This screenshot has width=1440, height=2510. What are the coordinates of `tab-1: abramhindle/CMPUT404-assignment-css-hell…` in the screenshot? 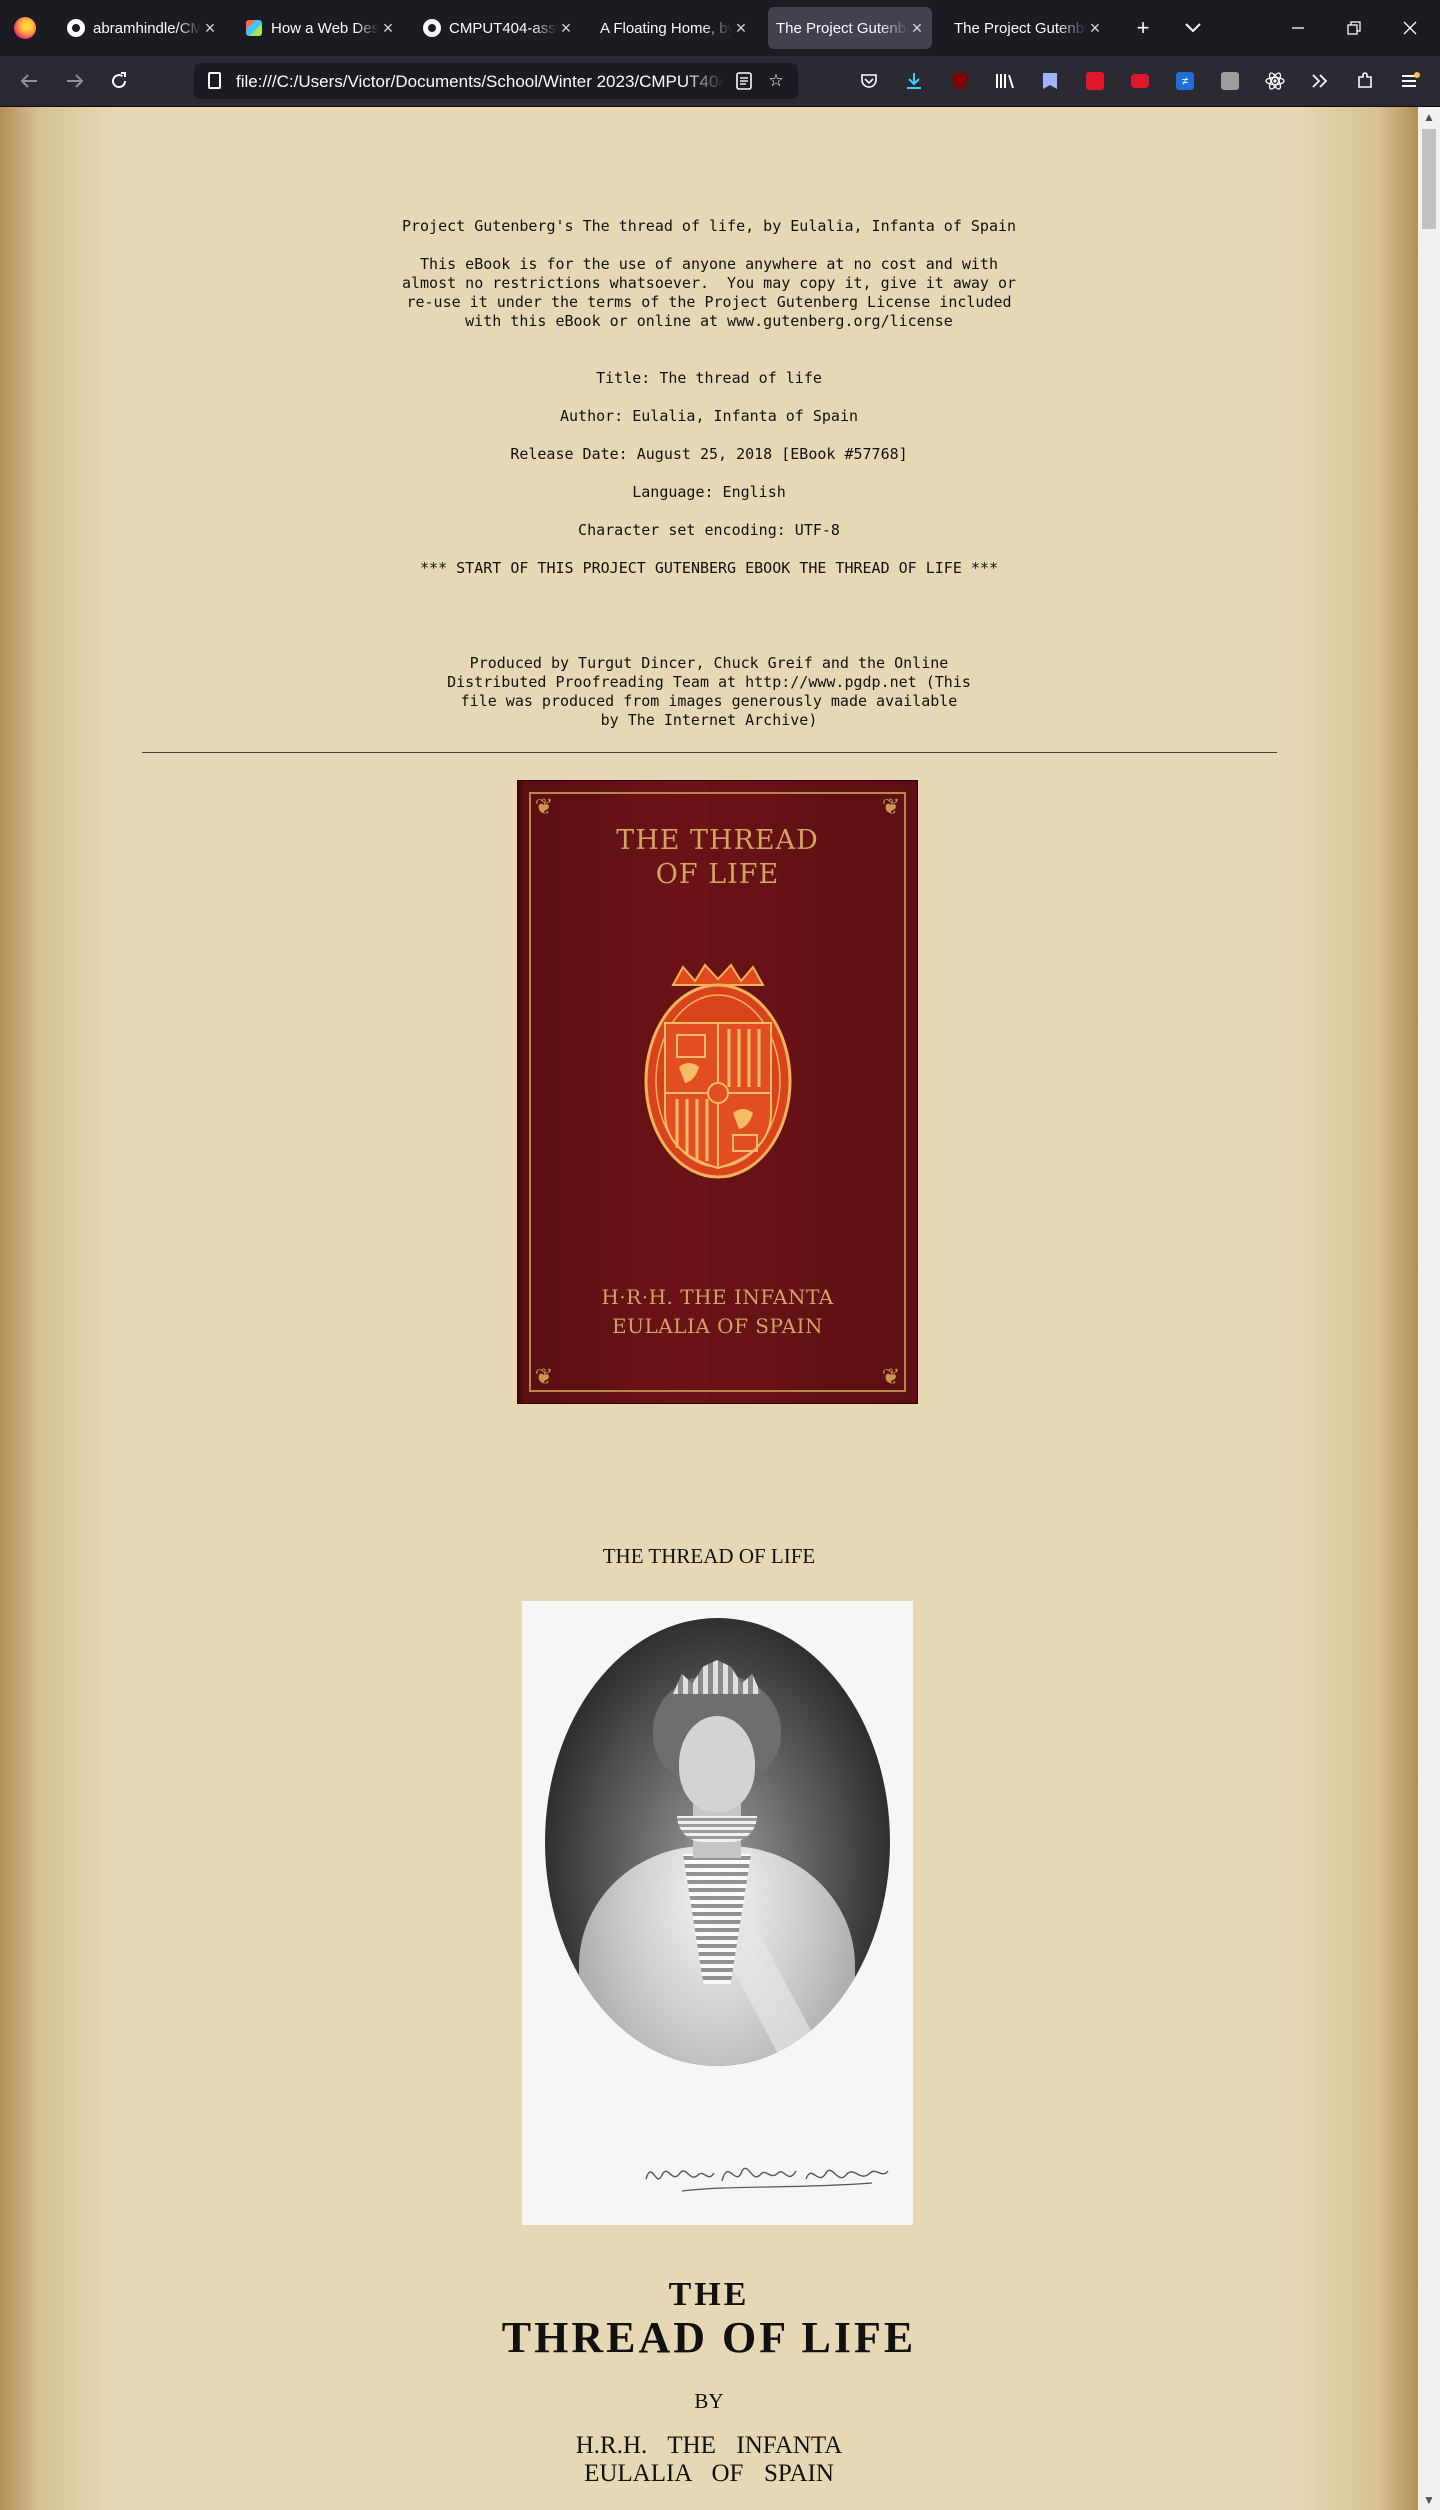 It's located at (141, 28).